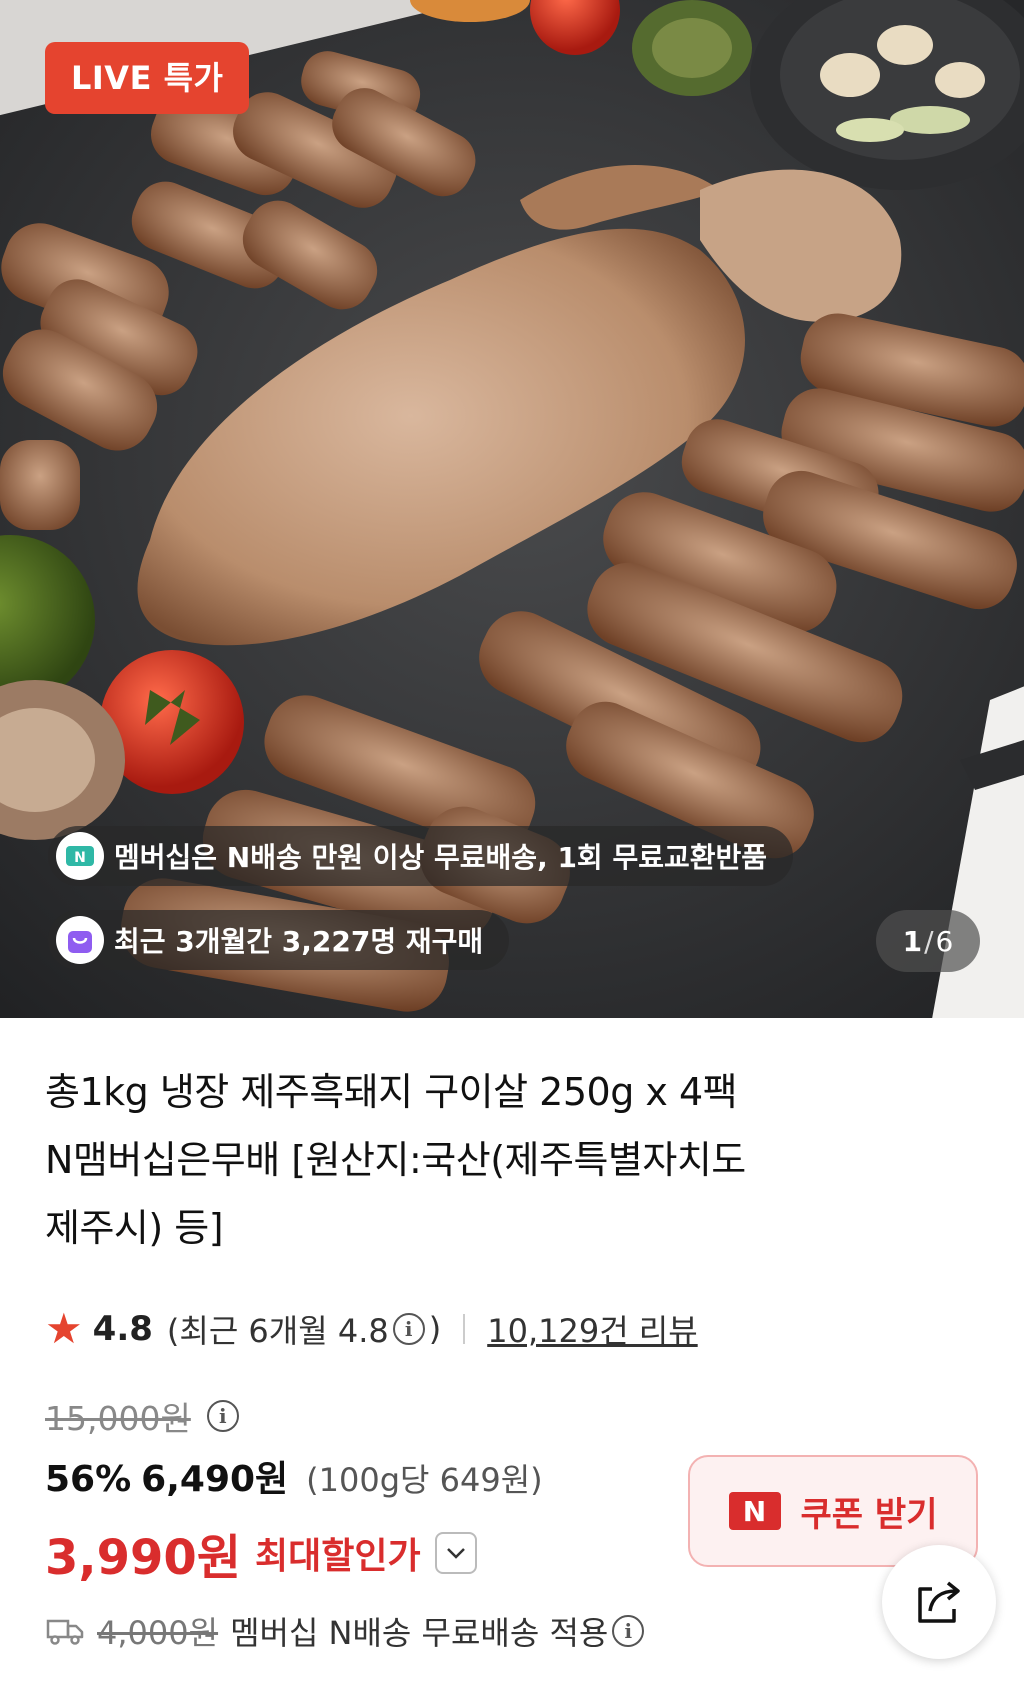  I want to click on n-delivery-icon: N, so click(80, 856).